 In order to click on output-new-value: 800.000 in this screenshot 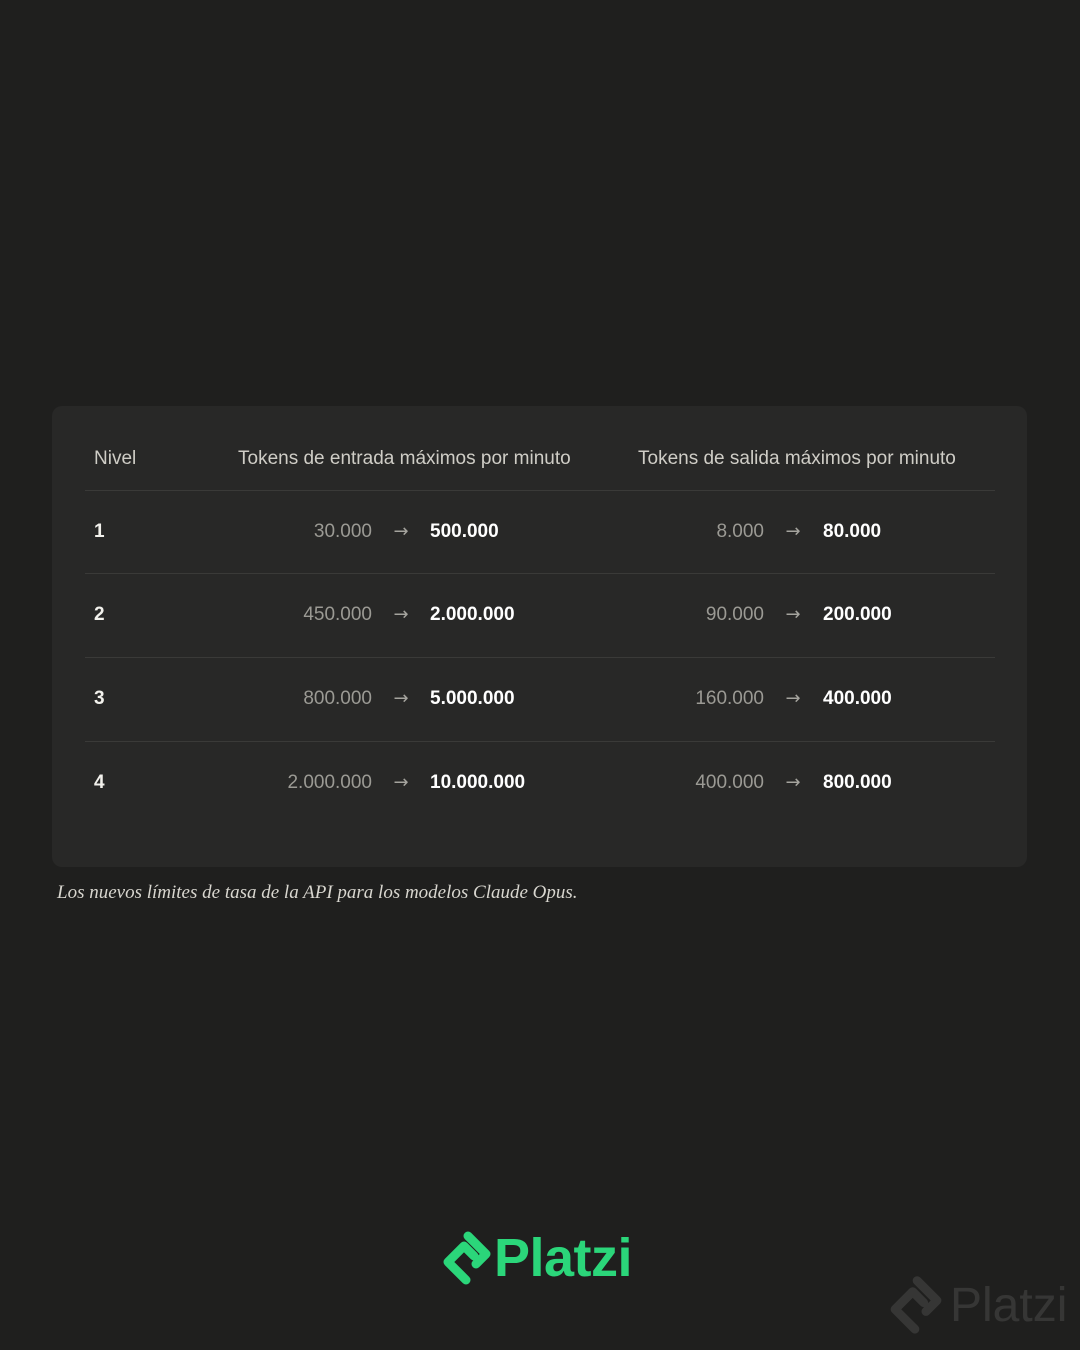, I will do `click(857, 782)`.